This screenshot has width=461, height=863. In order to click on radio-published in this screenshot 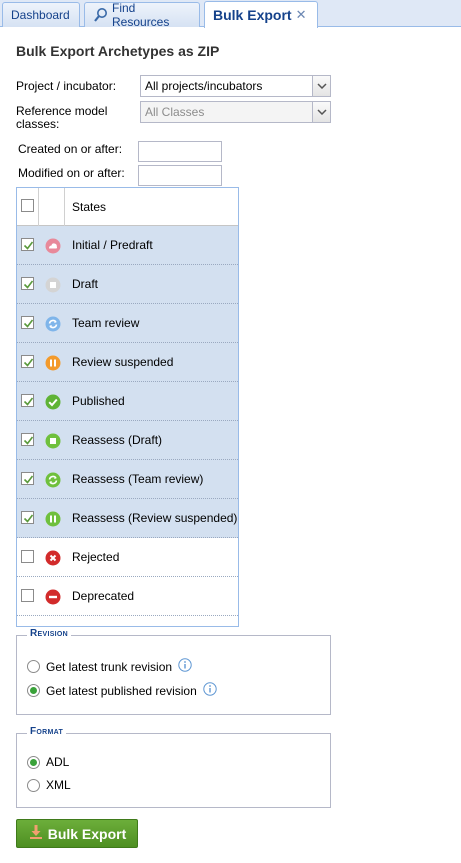, I will do `click(33, 690)`.